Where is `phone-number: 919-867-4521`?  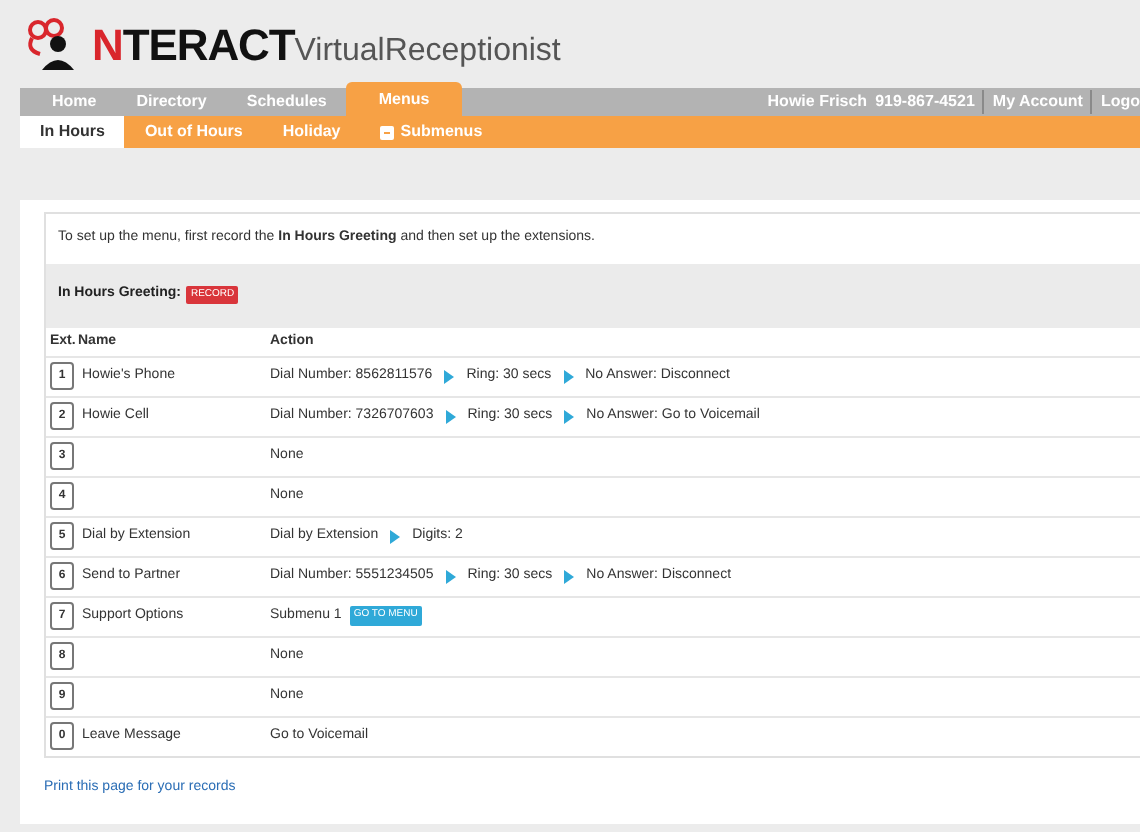
phone-number: 919-867-4521 is located at coordinates (925, 102).